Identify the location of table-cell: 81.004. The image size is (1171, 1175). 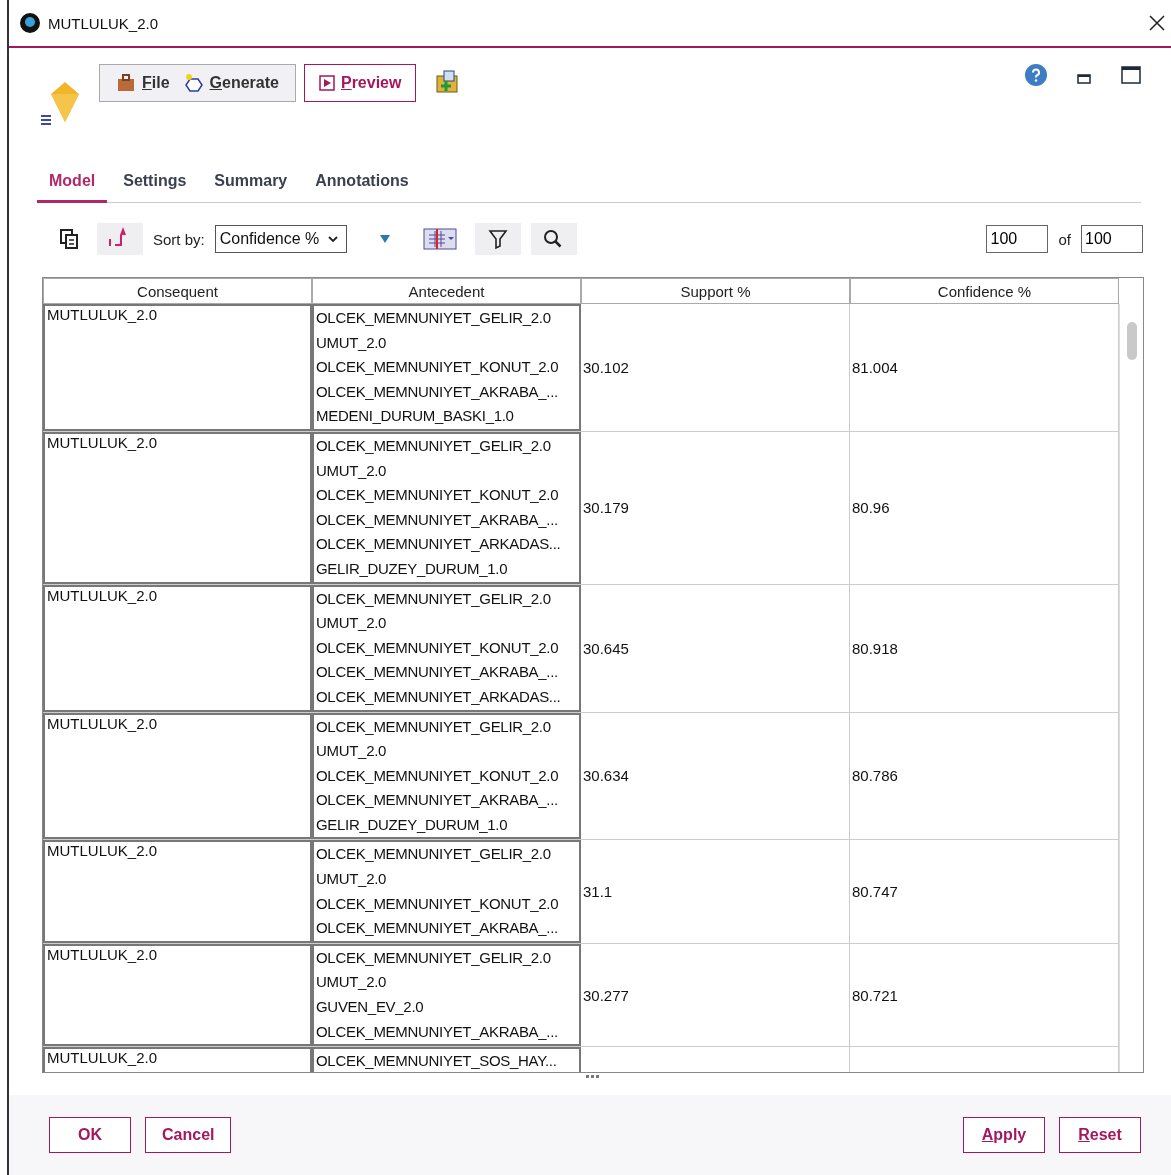
(875, 367).